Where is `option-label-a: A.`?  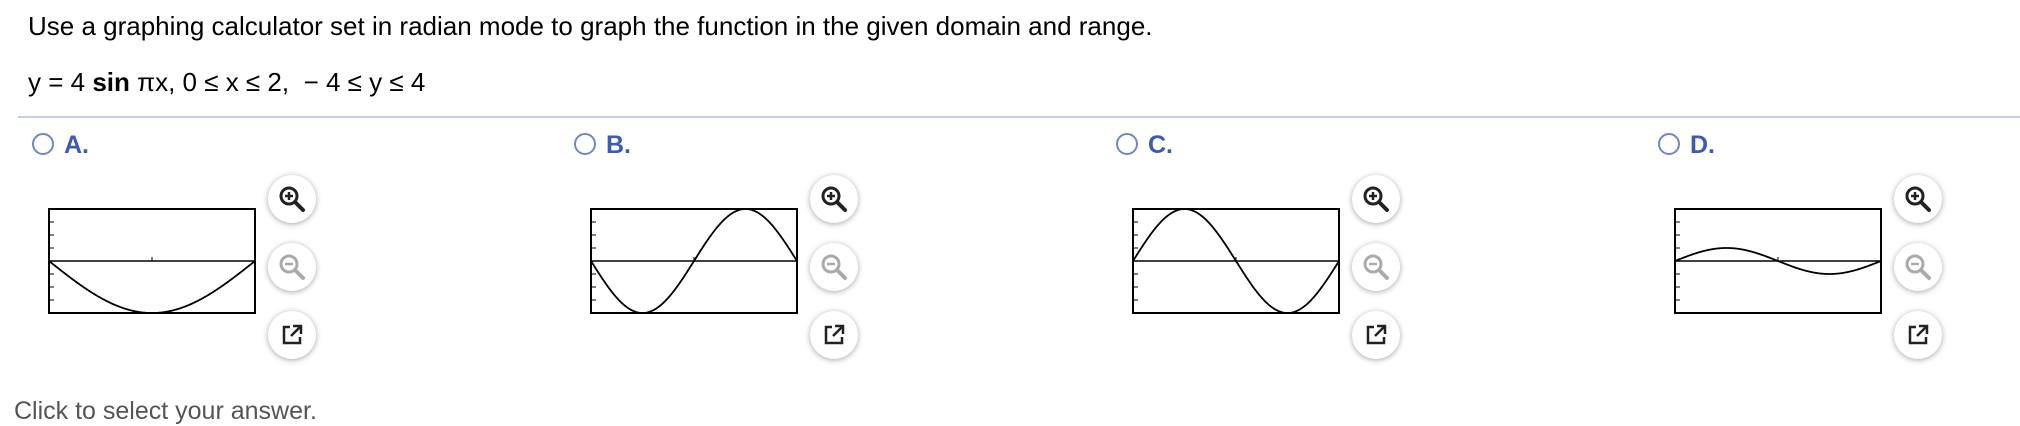 option-label-a: A. is located at coordinates (76, 145).